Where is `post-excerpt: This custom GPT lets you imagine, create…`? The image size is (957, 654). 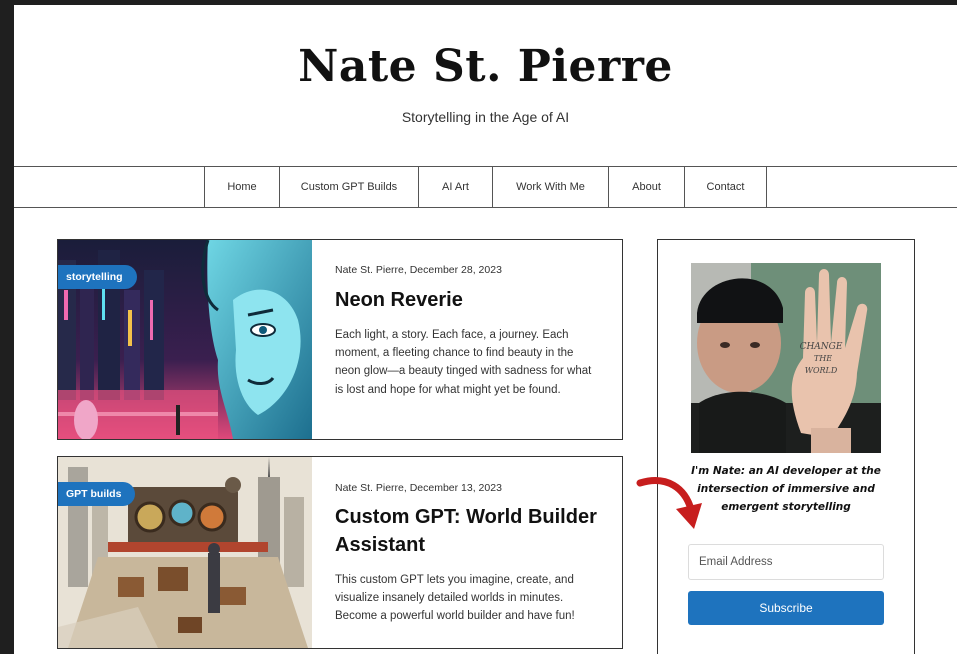
post-excerpt: This custom GPT lets you imagine, create… is located at coordinates (455, 598).